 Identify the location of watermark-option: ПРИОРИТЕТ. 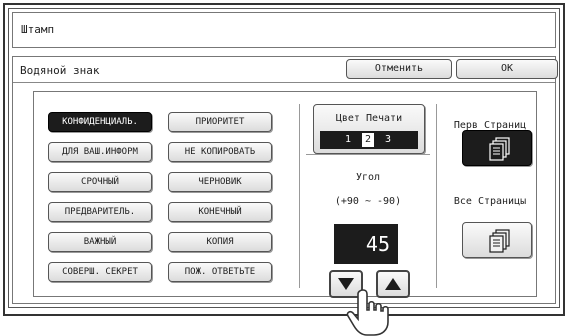
(220, 122).